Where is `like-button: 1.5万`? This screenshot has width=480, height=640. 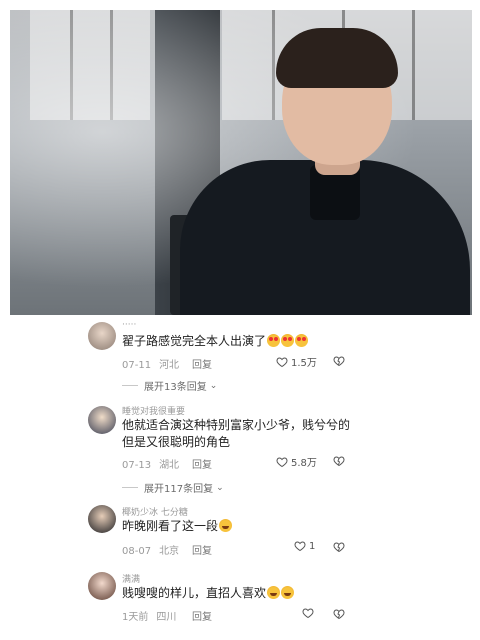
like-button: 1.5万 is located at coordinates (296, 361).